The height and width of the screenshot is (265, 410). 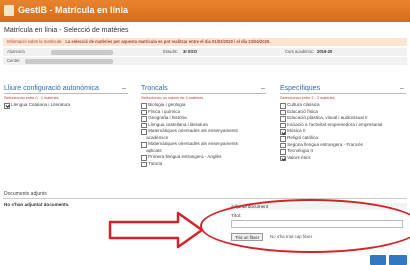 What do you see at coordinates (247, 237) in the screenshot?
I see `choose-file-button: Tria un fitxer` at bounding box center [247, 237].